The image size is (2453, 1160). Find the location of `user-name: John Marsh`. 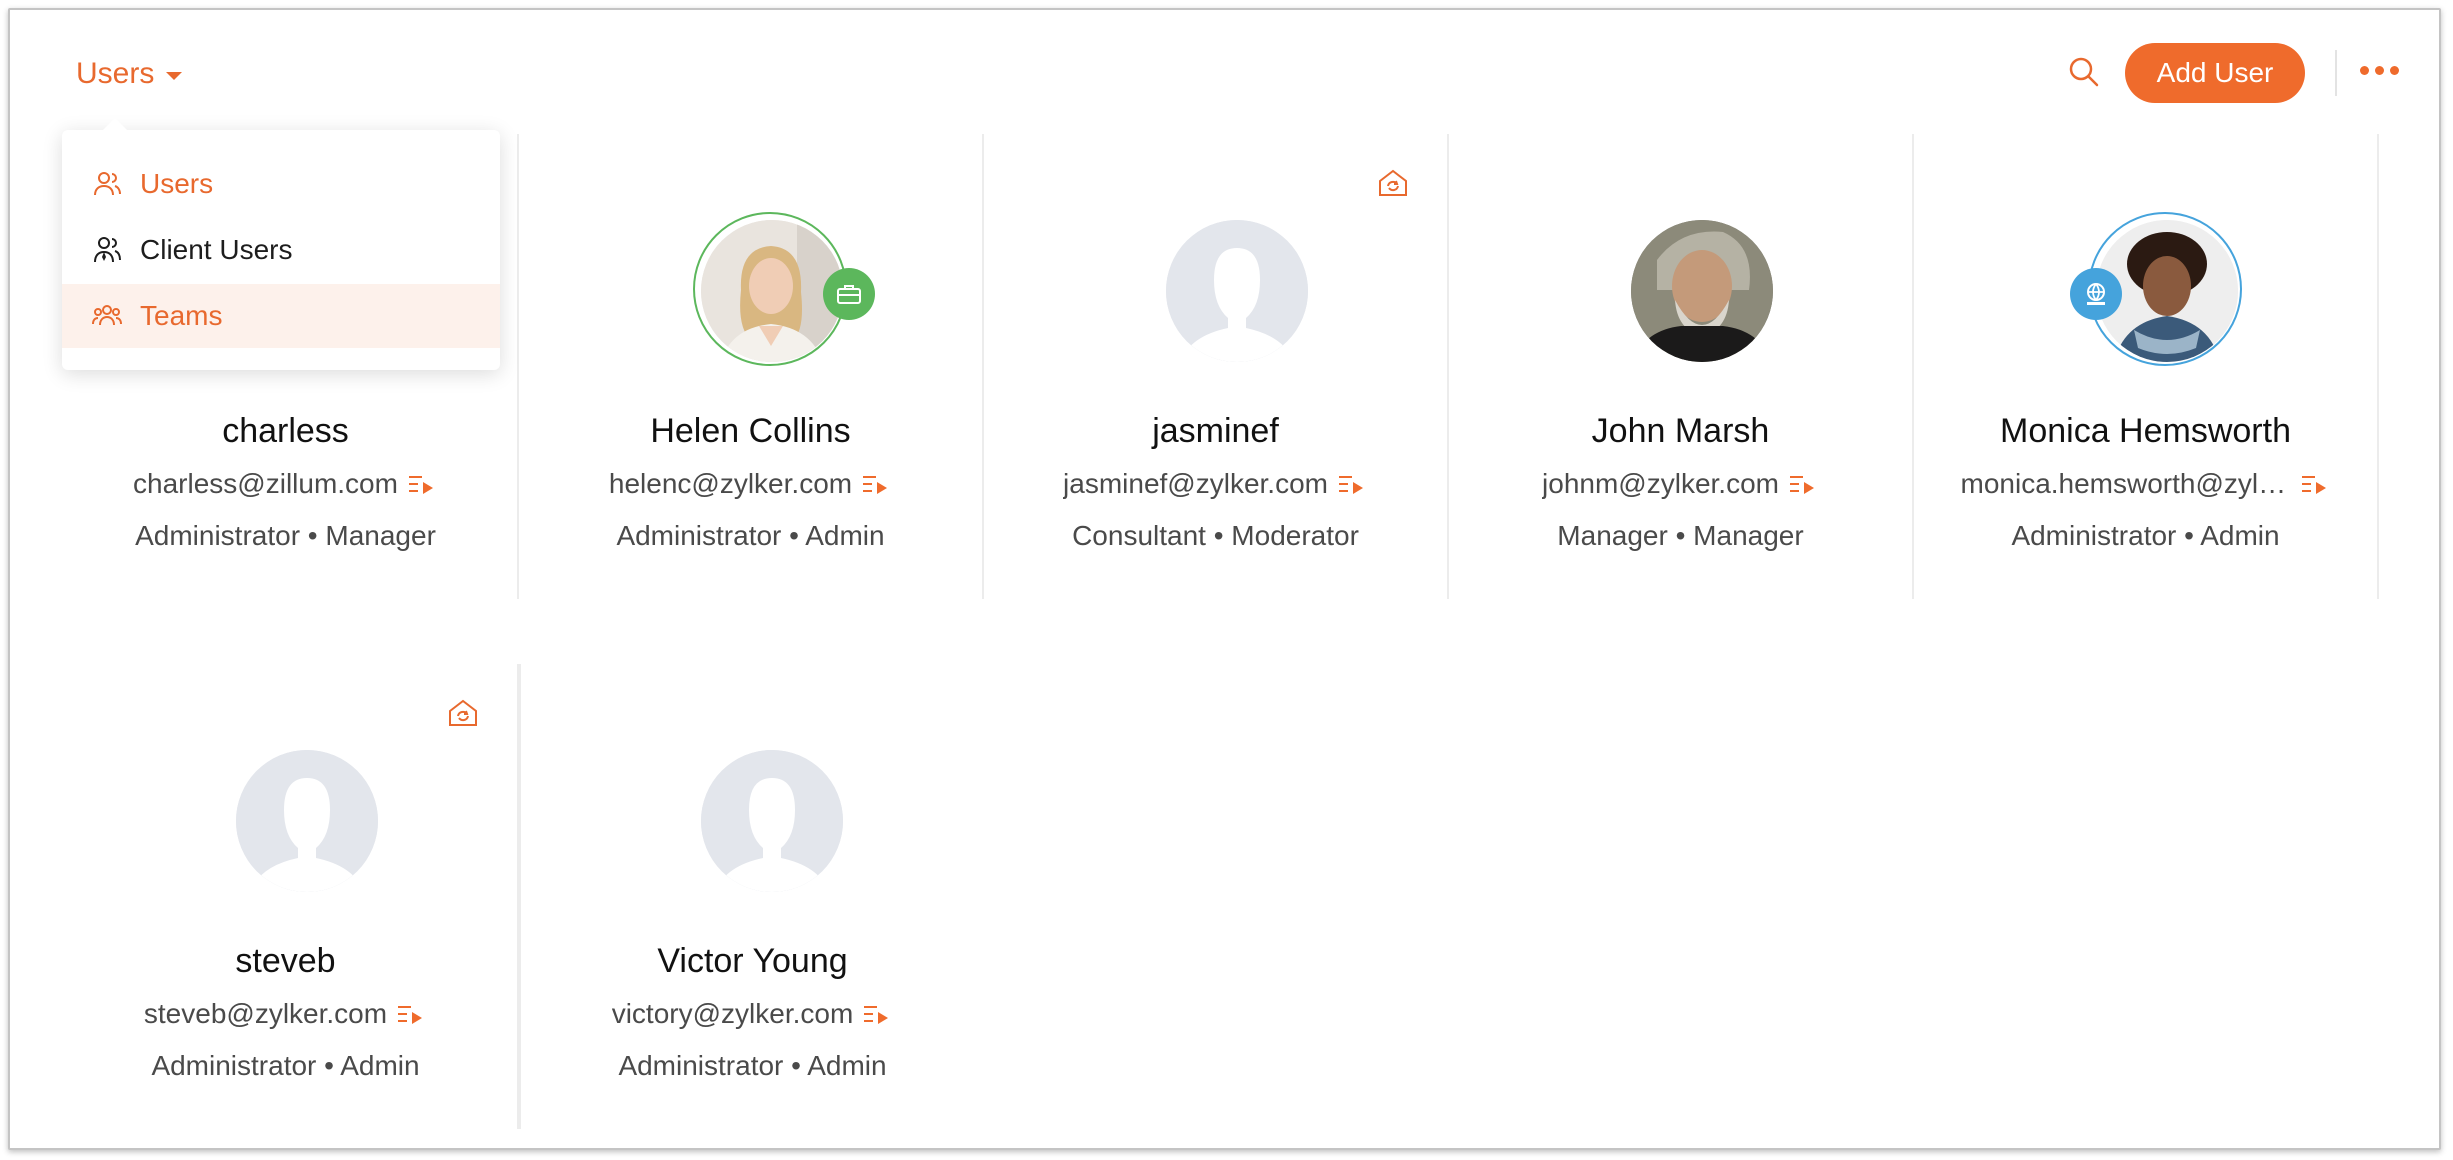

user-name: John Marsh is located at coordinates (1680, 431).